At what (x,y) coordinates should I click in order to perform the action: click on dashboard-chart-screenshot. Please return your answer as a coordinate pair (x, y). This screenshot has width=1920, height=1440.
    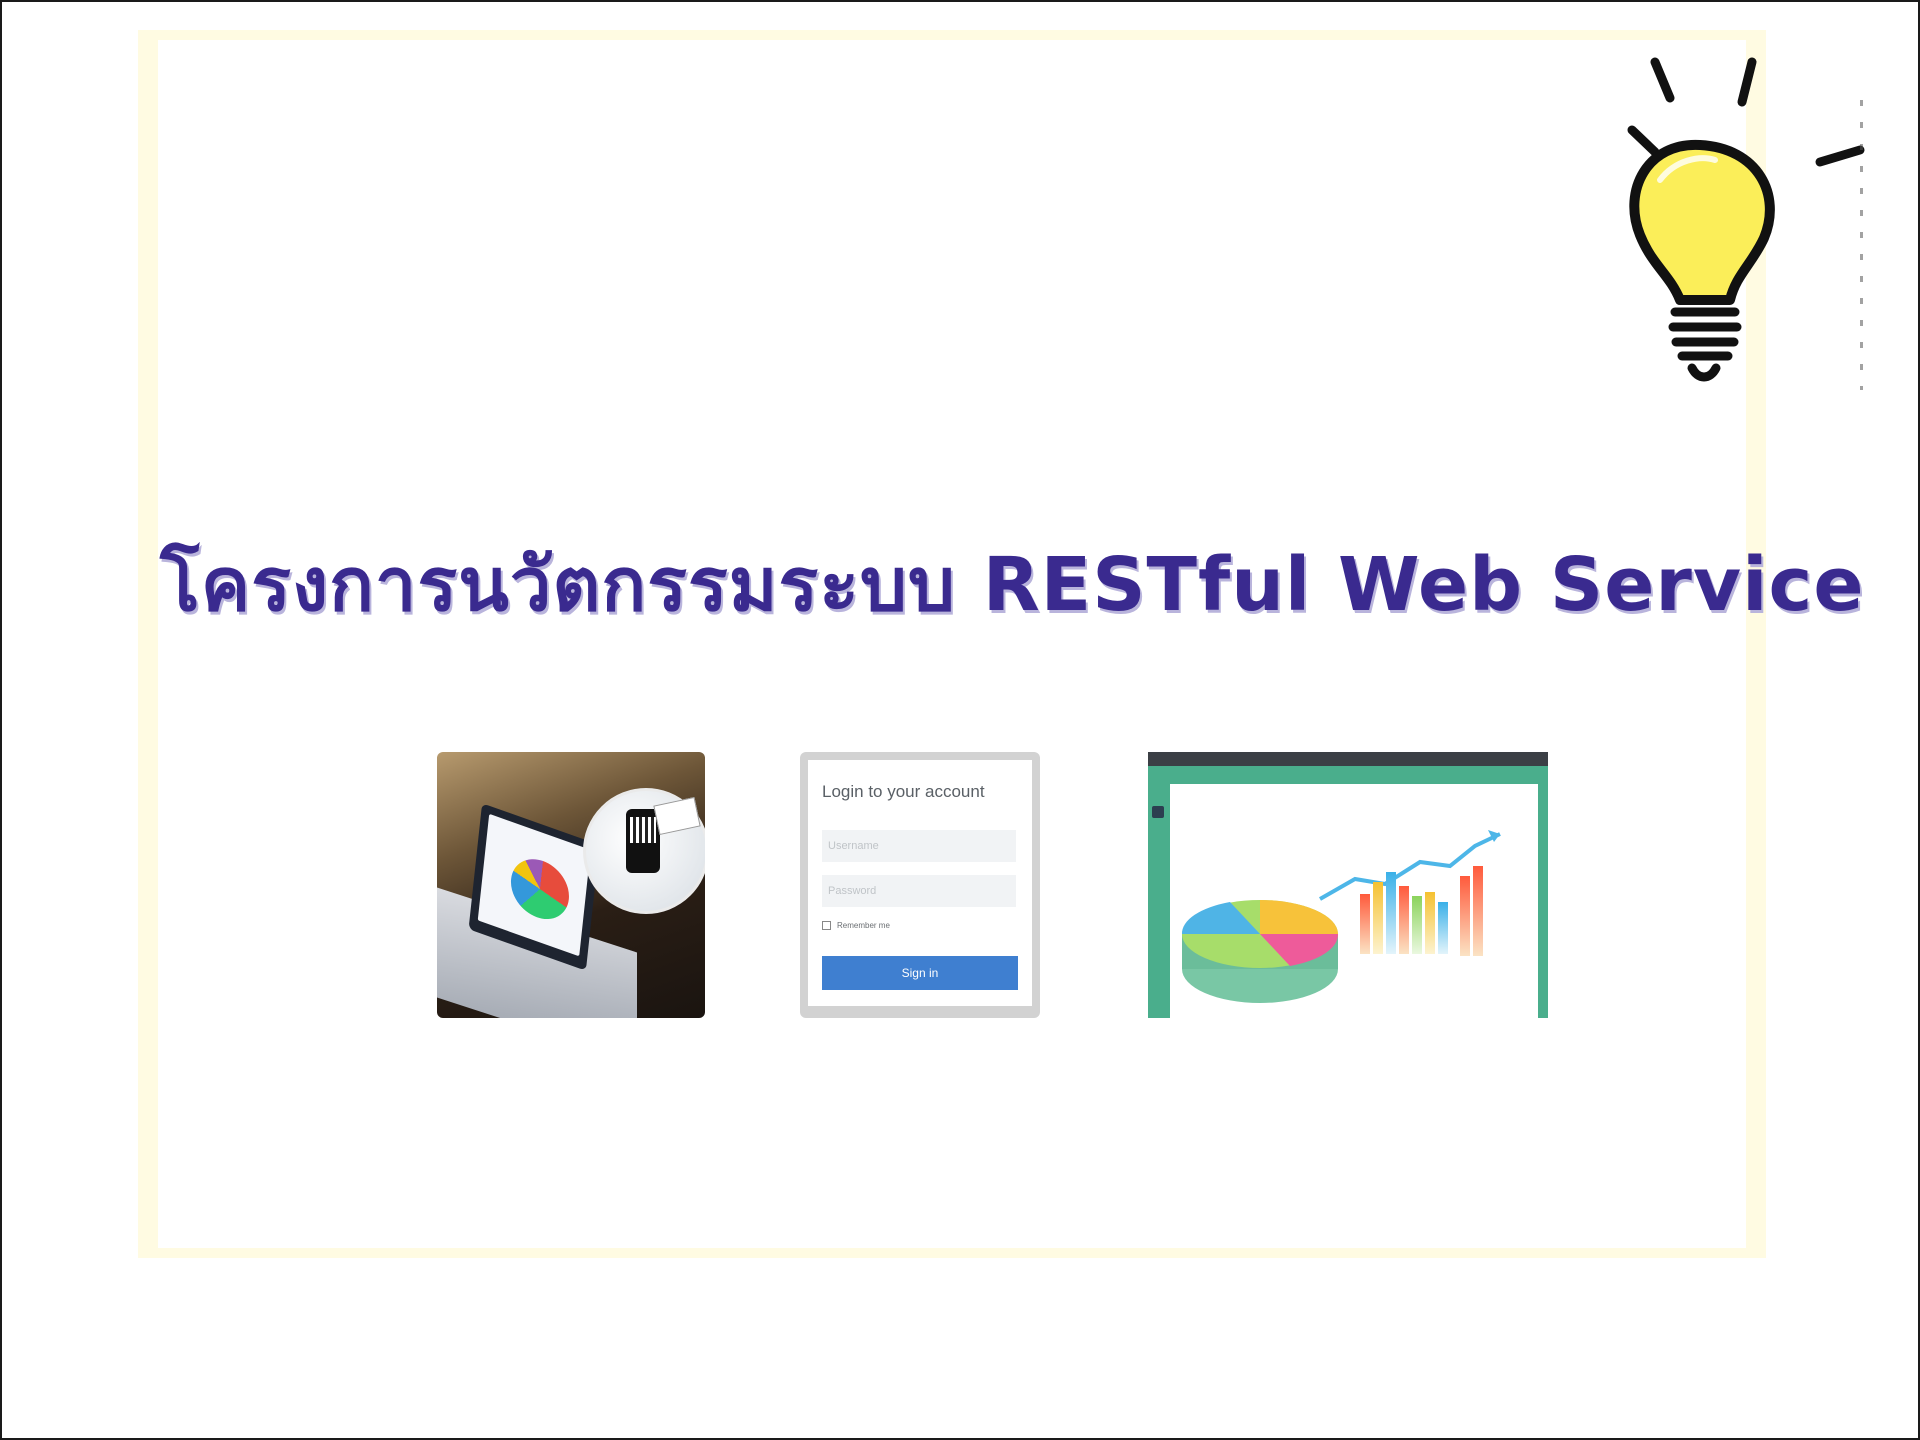
    Looking at the image, I should click on (1348, 885).